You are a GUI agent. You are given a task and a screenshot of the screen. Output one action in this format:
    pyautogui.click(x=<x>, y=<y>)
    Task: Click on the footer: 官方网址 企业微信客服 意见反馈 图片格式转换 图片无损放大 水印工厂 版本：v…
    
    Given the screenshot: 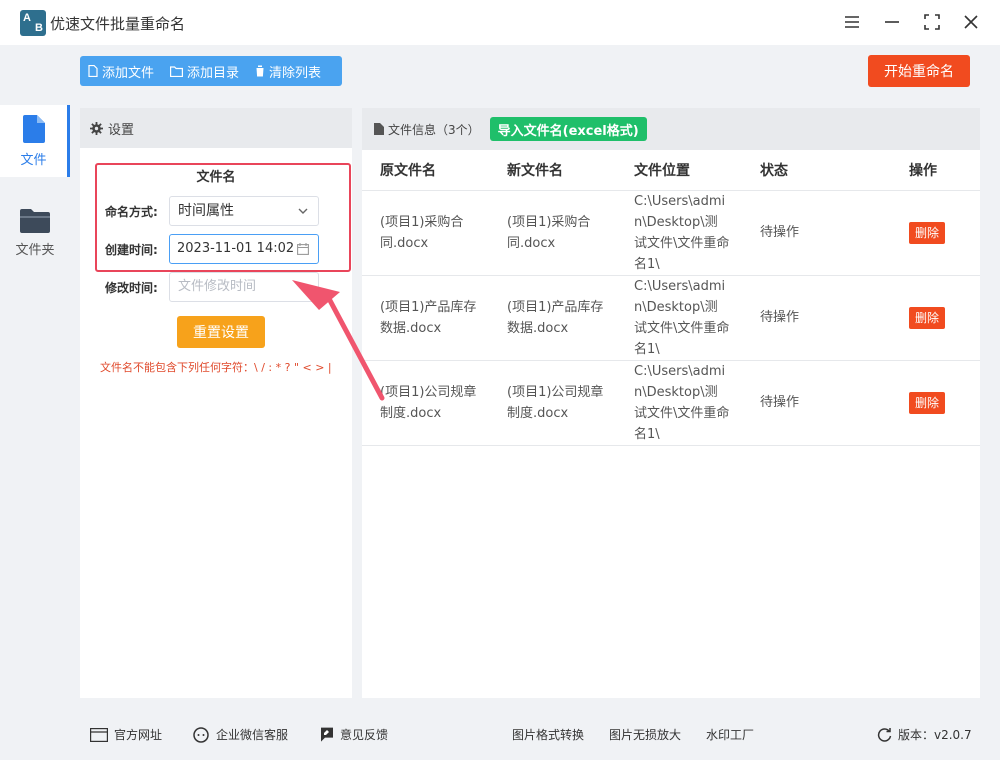 What is the action you would take?
    pyautogui.click(x=535, y=735)
    